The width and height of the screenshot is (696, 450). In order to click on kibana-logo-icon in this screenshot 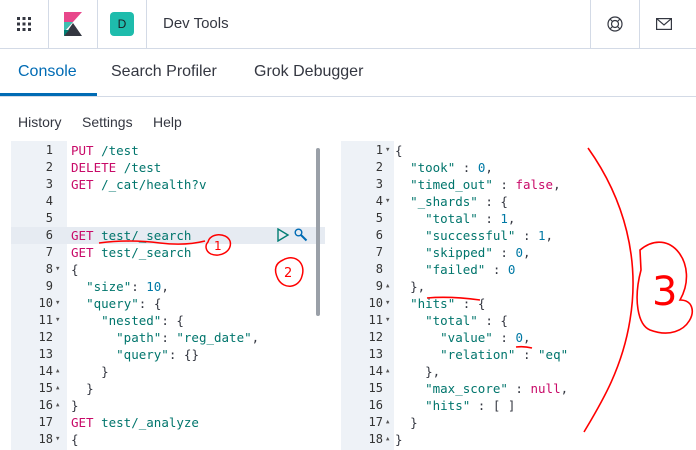, I will do `click(73, 24)`.